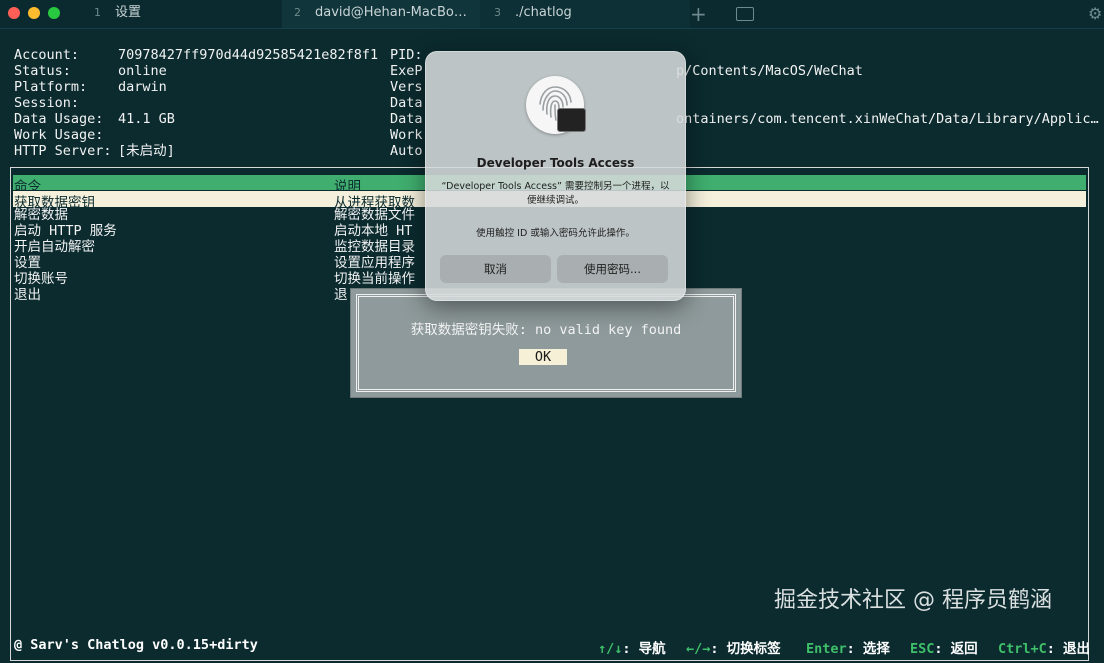  Describe the element at coordinates (90, 71) in the screenshot. I see `info-status: Status: online` at that location.